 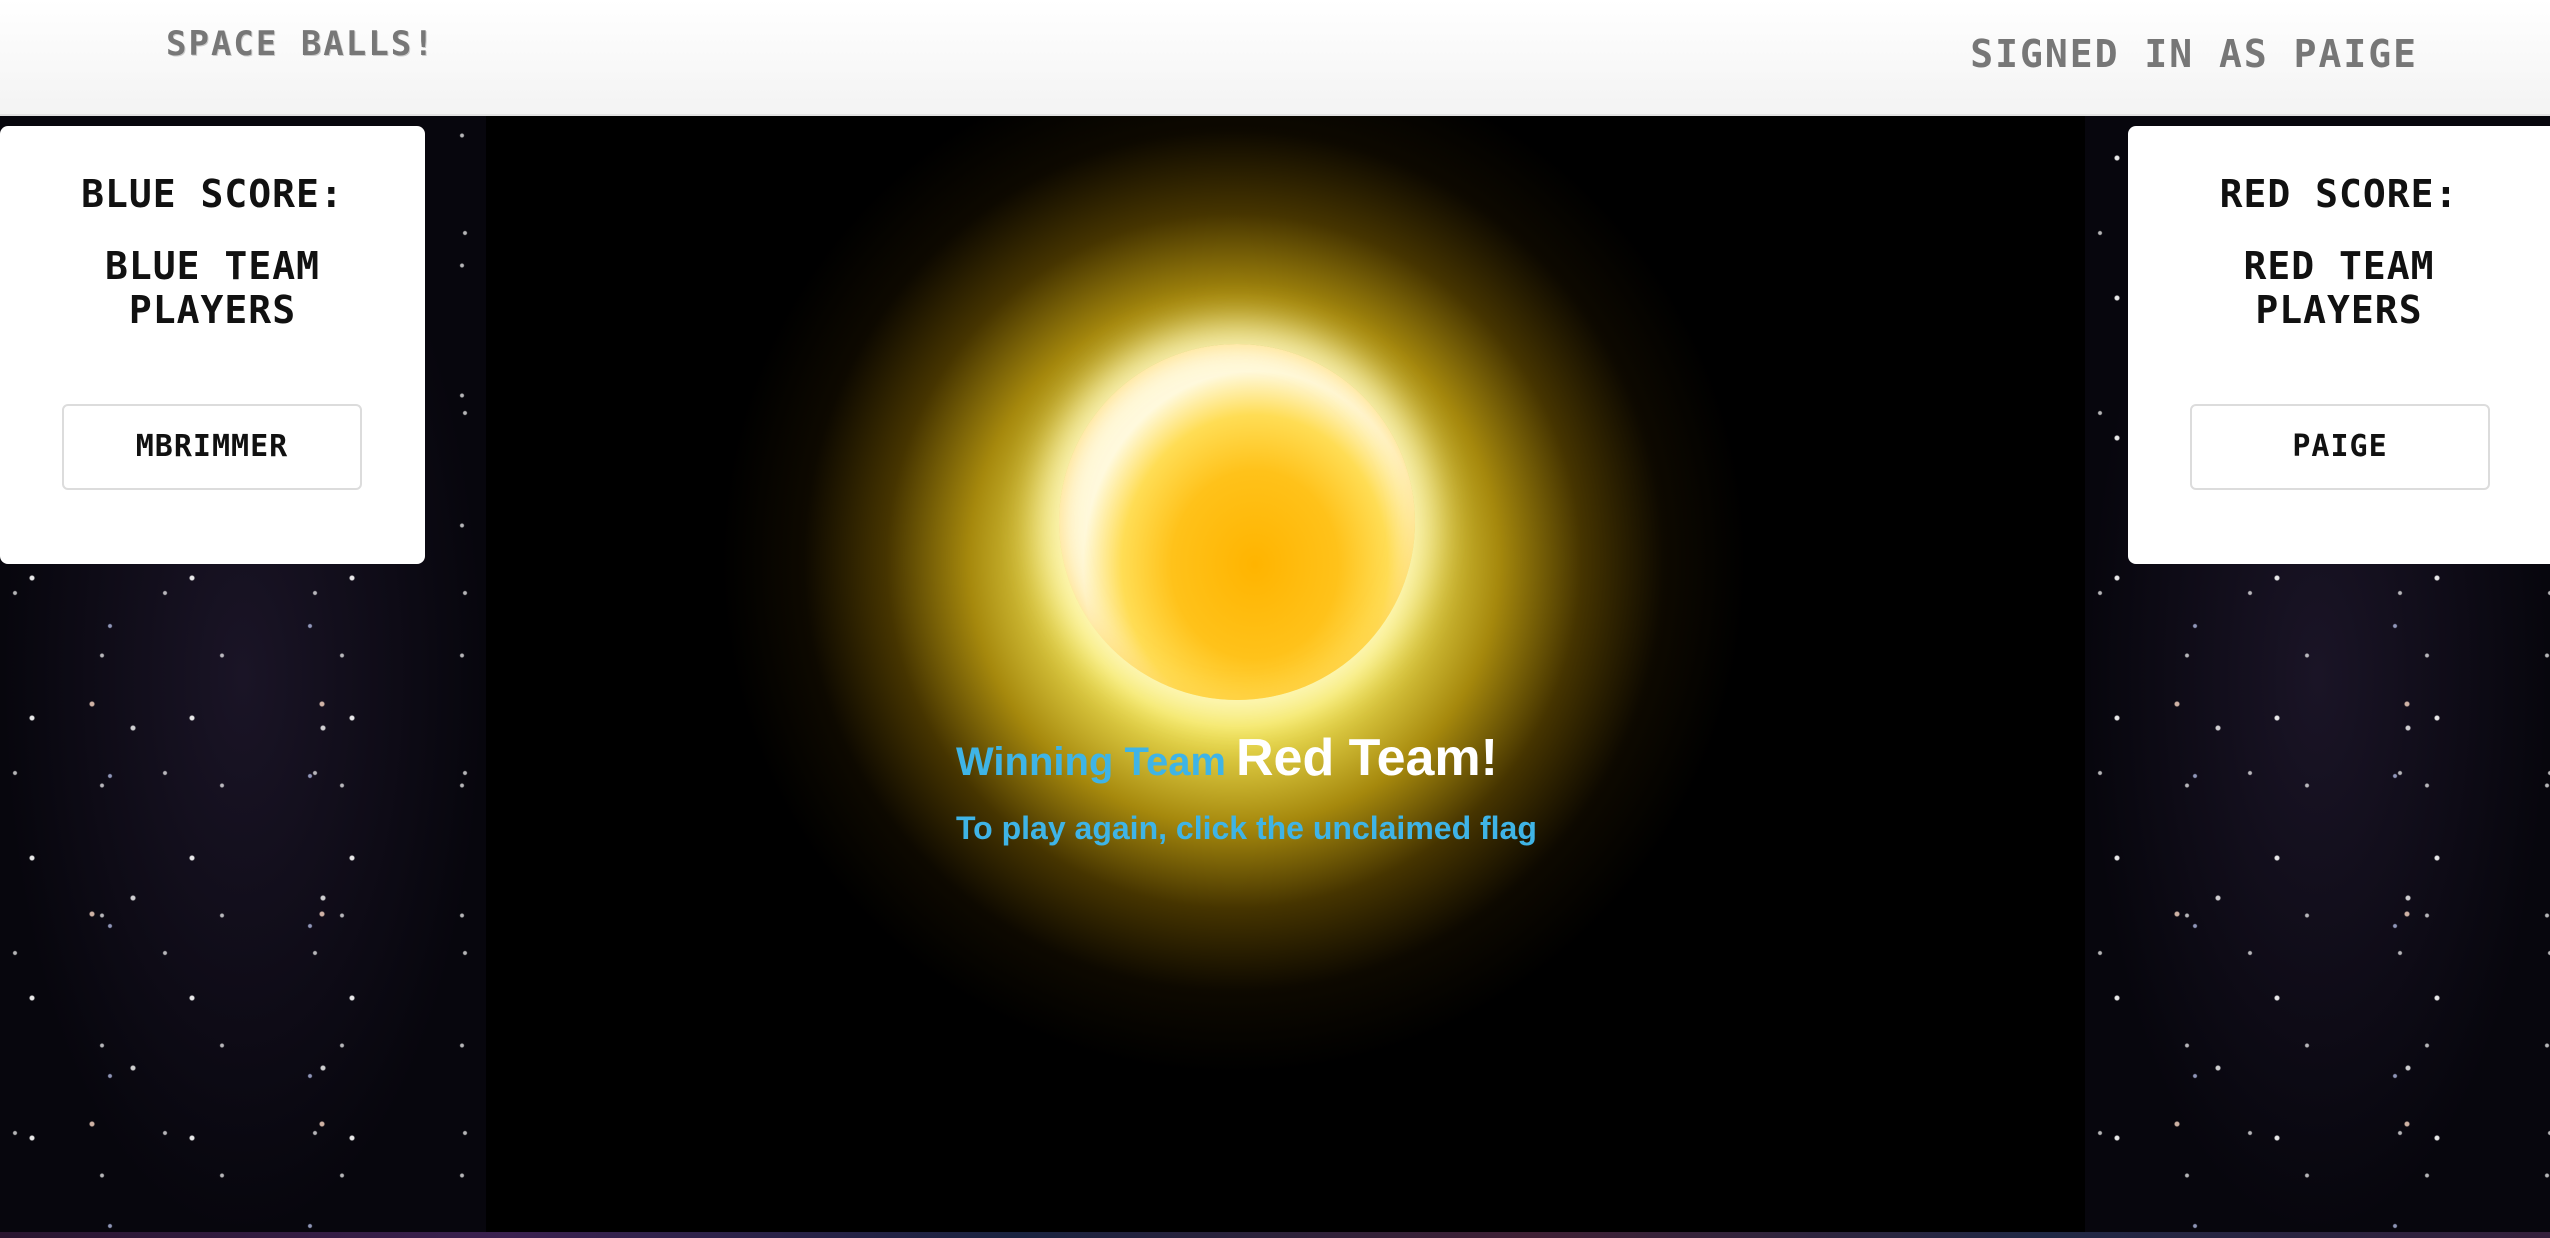 I want to click on blue-player-chip: mbrimmer, so click(x=212, y=447).